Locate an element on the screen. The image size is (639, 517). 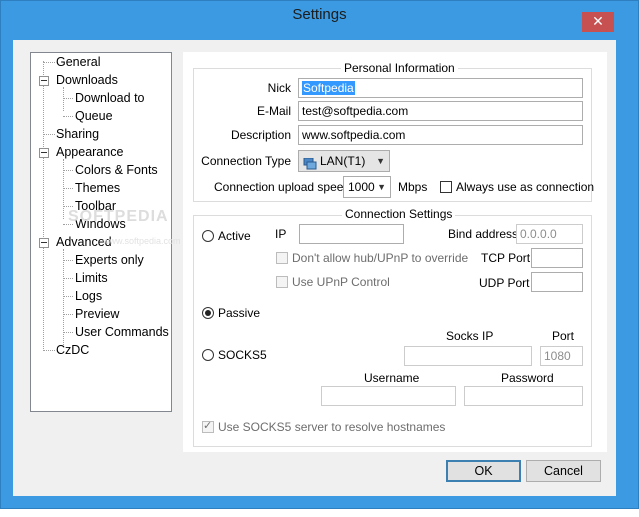
tree-item-logs: Logs is located at coordinates (88, 296).